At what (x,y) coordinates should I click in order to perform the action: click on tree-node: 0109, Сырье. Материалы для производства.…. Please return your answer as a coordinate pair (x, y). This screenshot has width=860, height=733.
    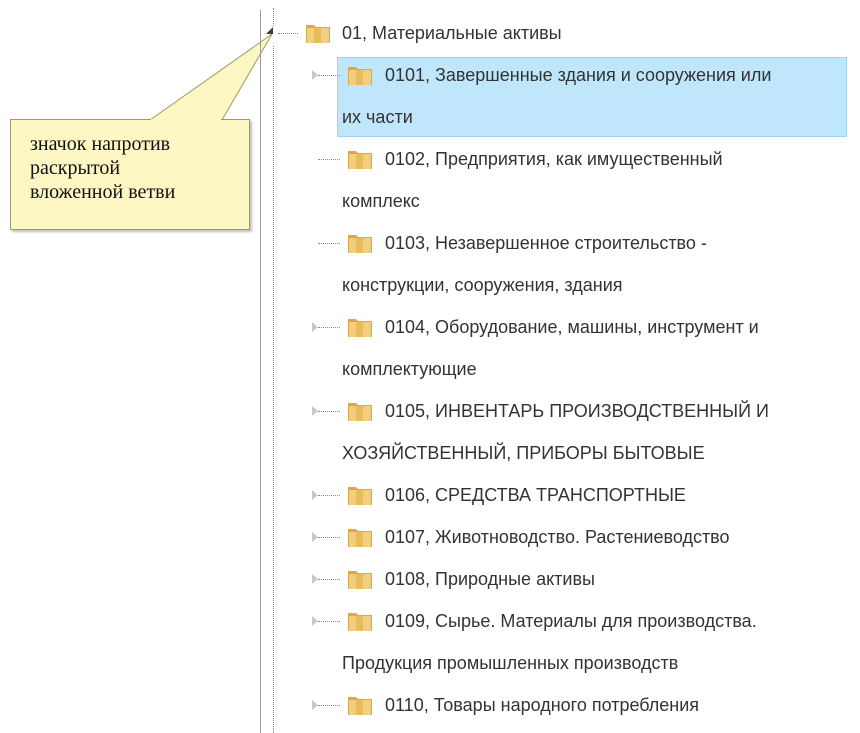
    Looking at the image, I should click on (378, 642).